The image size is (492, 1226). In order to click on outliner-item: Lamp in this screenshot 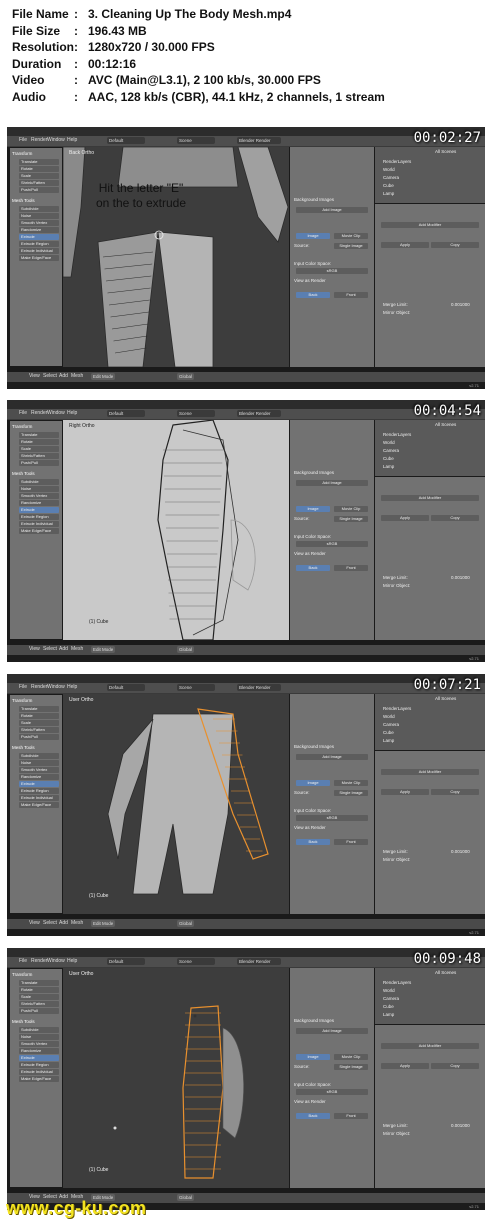, I will do `click(388, 466)`.